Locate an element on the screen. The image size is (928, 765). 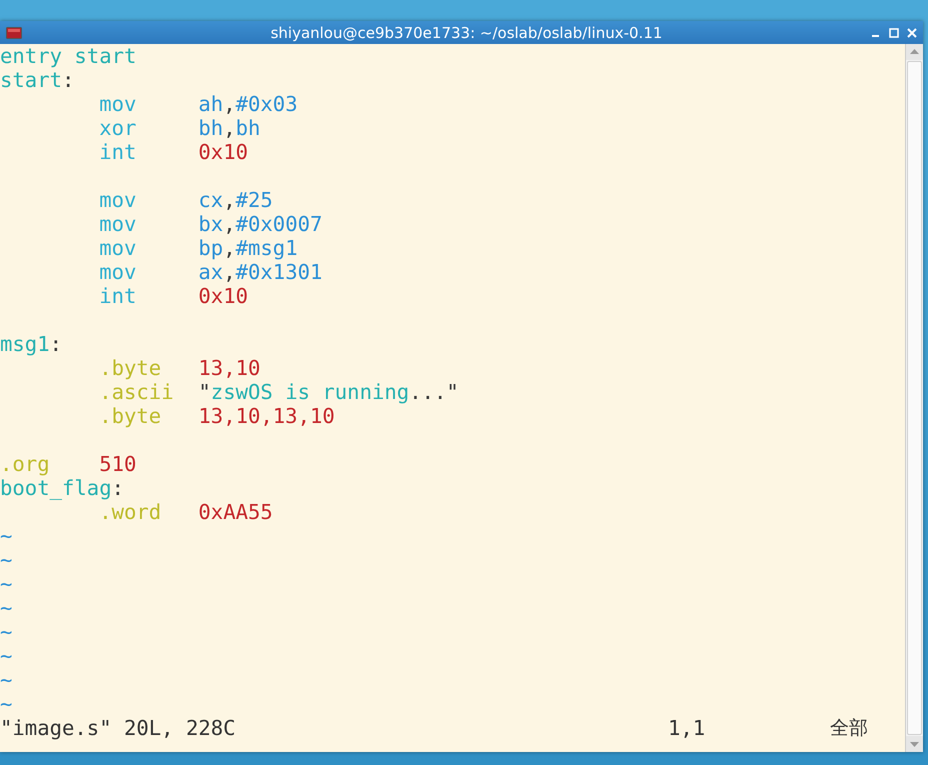
scrollbar-thumb is located at coordinates (914, 398).